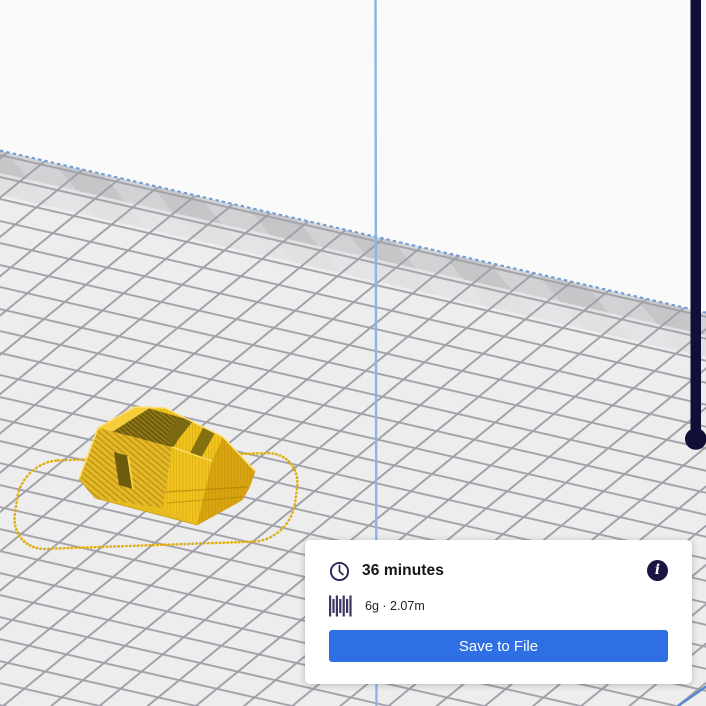  Describe the element at coordinates (695, 439) in the screenshot. I see `layer-slider-handle` at that location.